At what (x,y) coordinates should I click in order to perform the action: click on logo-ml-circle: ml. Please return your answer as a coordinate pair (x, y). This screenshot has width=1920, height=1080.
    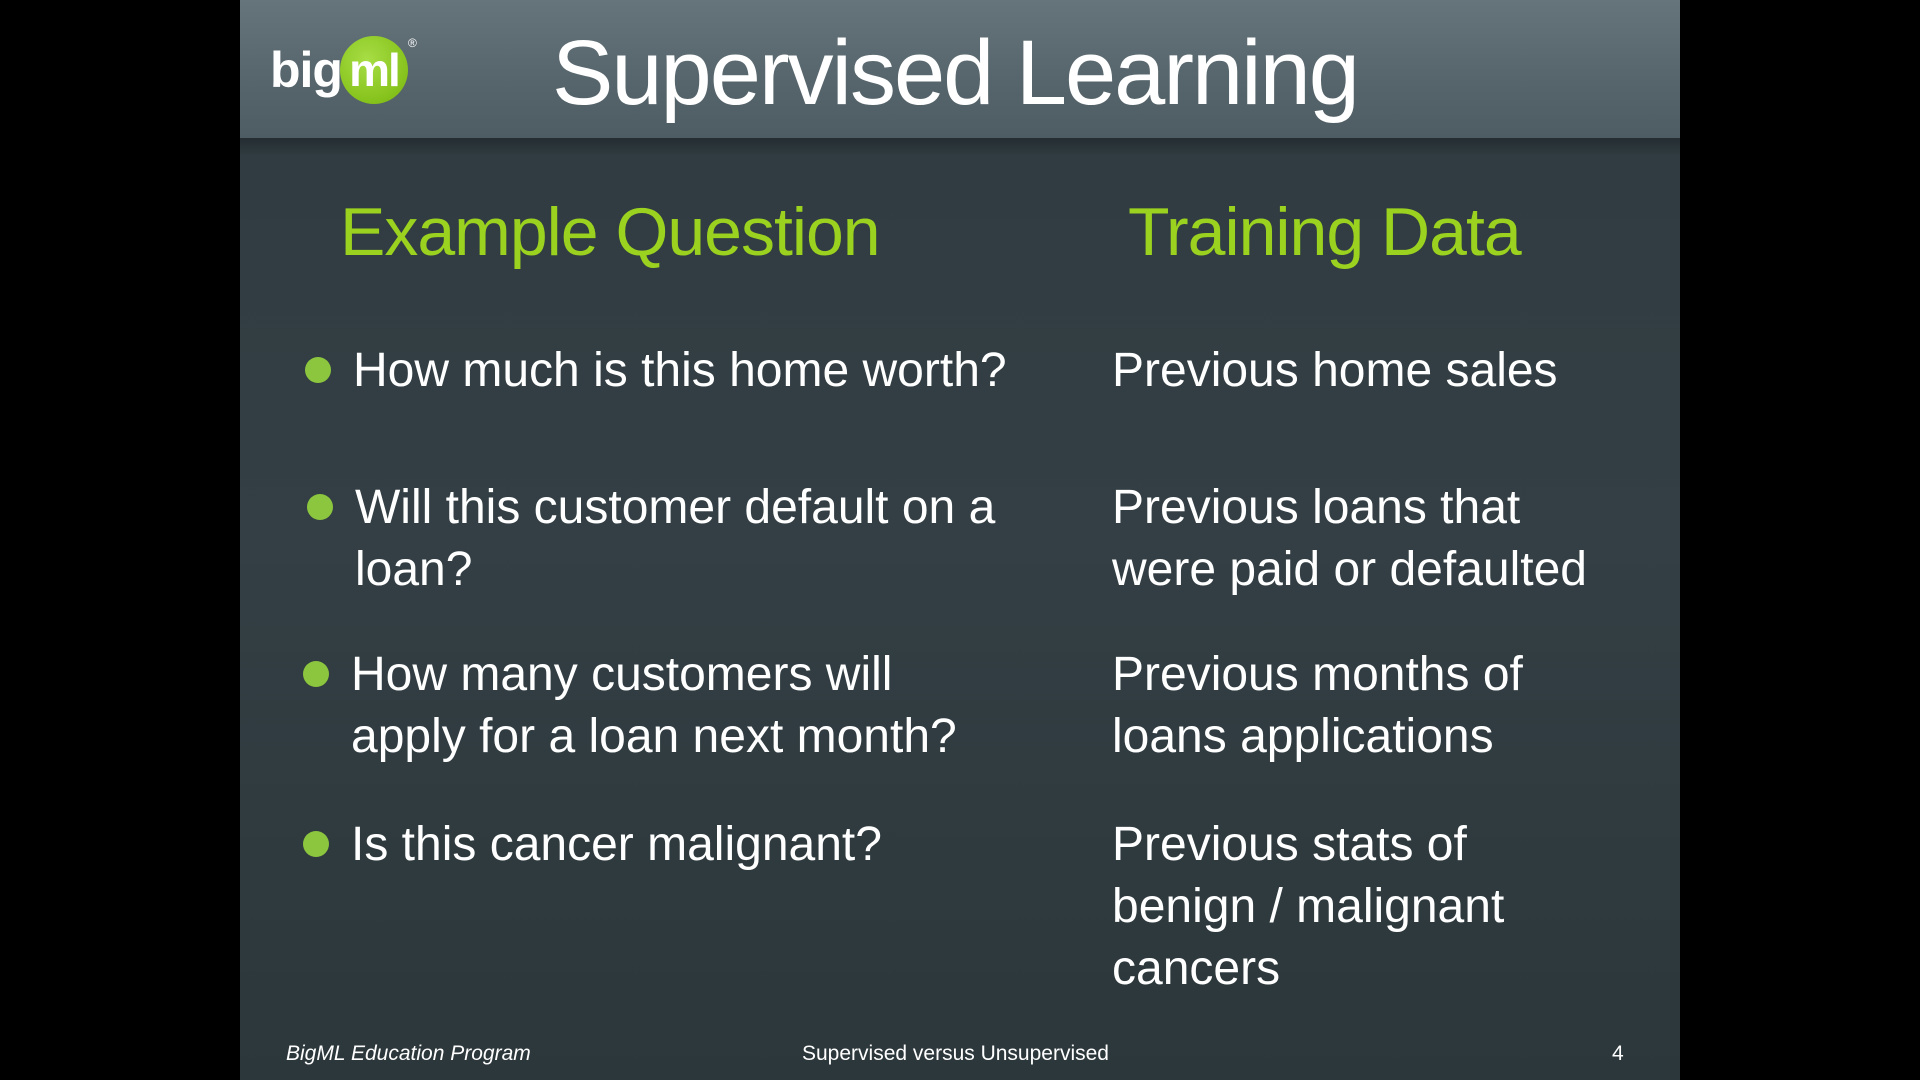
    Looking at the image, I should click on (373, 70).